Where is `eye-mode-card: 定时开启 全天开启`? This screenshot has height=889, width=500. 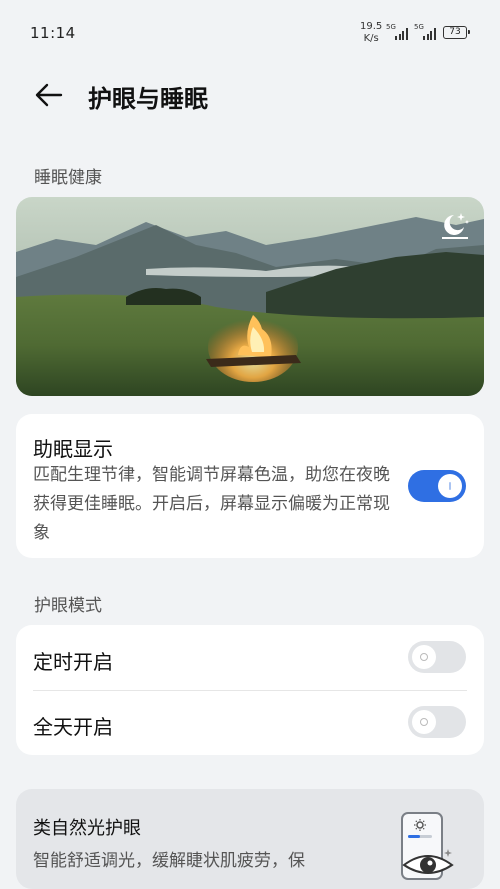
eye-mode-card: 定时开启 全天开启 is located at coordinates (250, 690).